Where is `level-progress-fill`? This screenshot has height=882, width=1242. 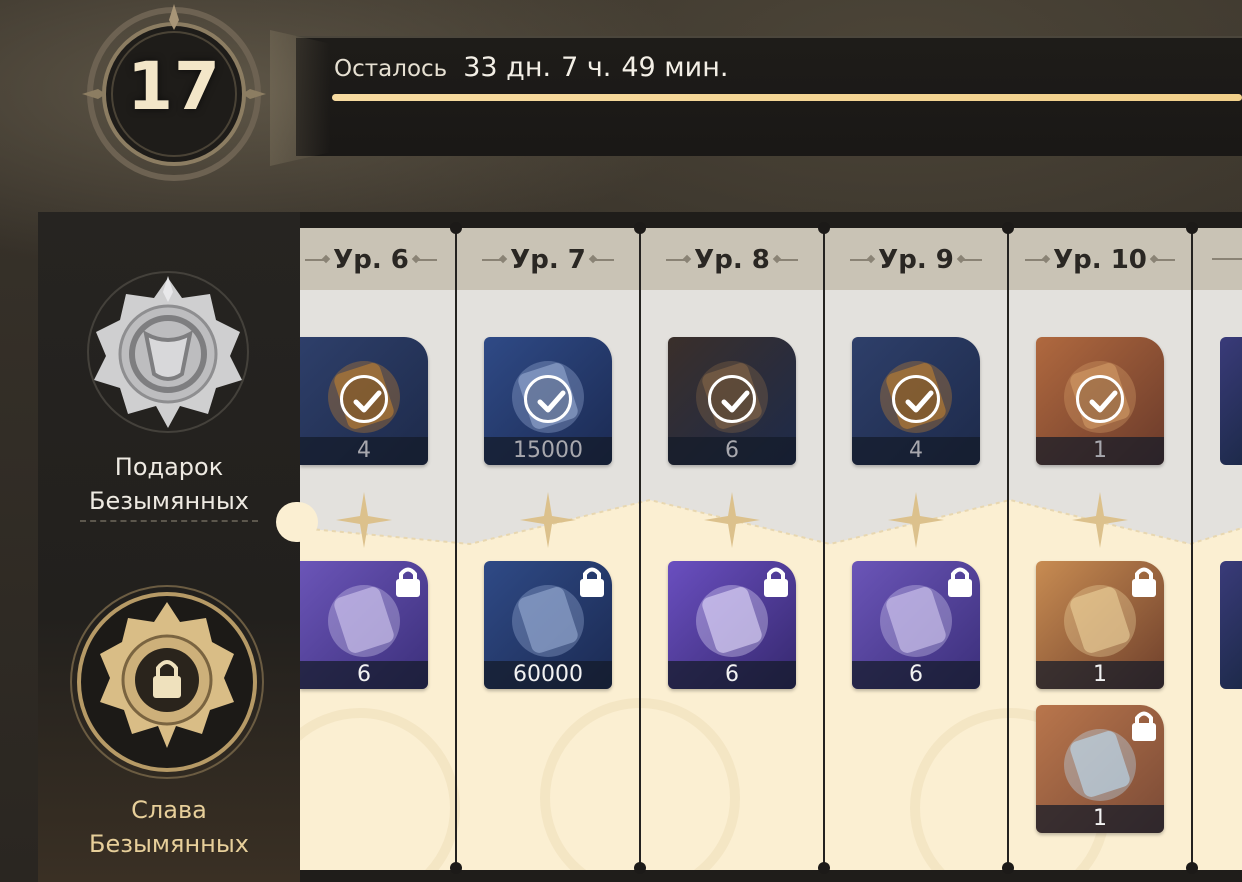
level-progress-fill is located at coordinates (787, 97).